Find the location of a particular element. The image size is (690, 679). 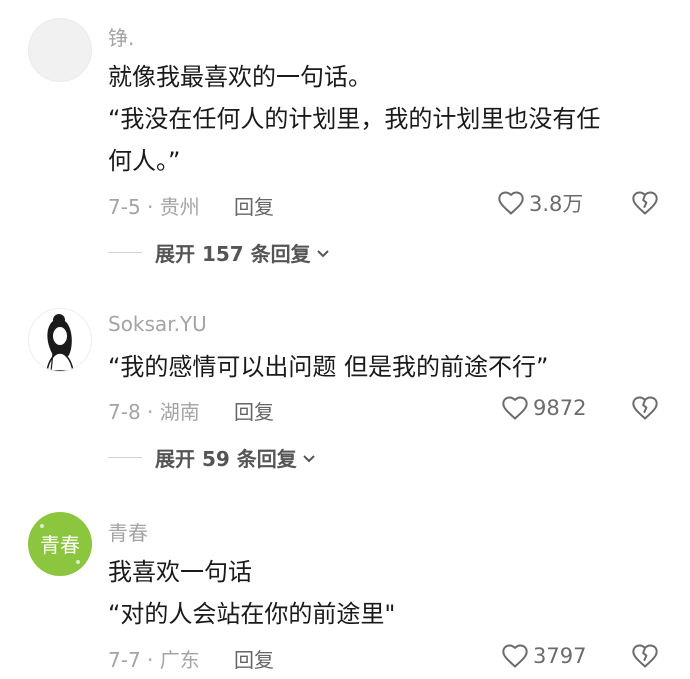

comment-text: “我的感情可以出问题 但是我的前途不行” is located at coordinates (388, 367).